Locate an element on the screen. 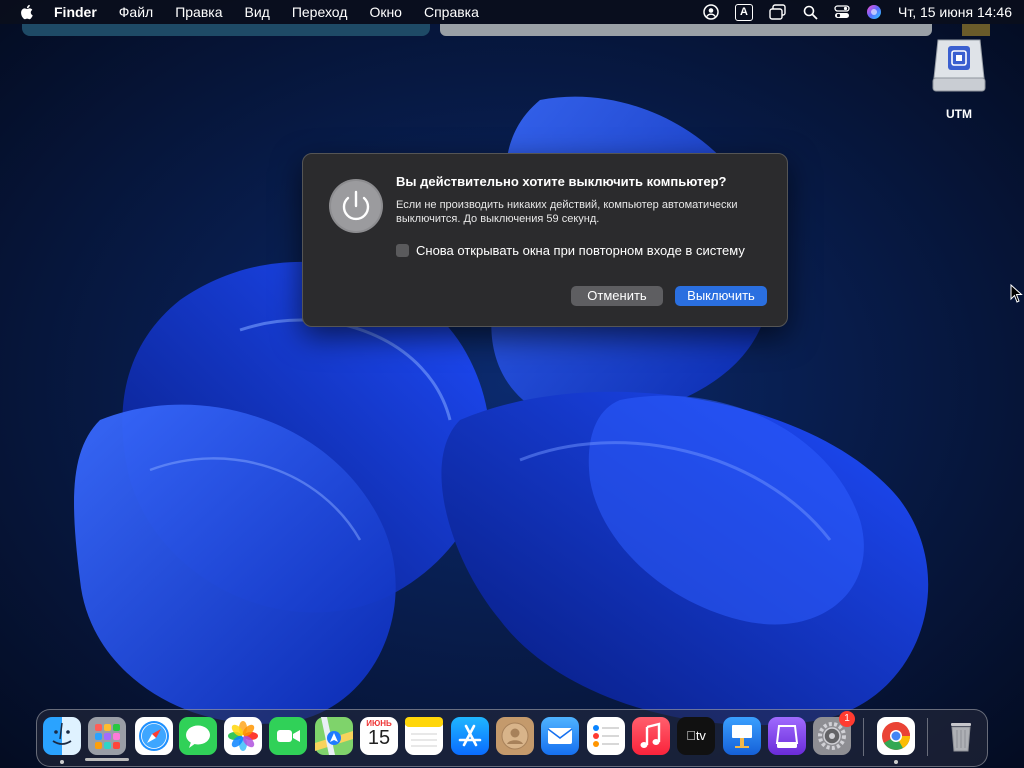  reminders-icon is located at coordinates (606, 736).